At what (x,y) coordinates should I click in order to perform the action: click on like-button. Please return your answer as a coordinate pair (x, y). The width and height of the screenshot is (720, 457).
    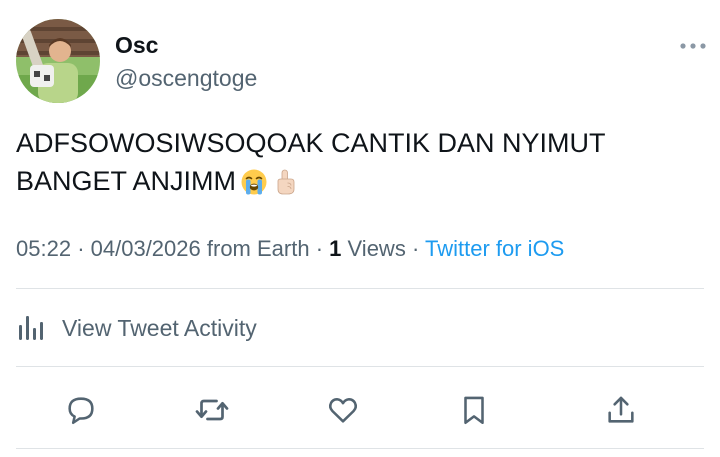
    Looking at the image, I should click on (343, 410).